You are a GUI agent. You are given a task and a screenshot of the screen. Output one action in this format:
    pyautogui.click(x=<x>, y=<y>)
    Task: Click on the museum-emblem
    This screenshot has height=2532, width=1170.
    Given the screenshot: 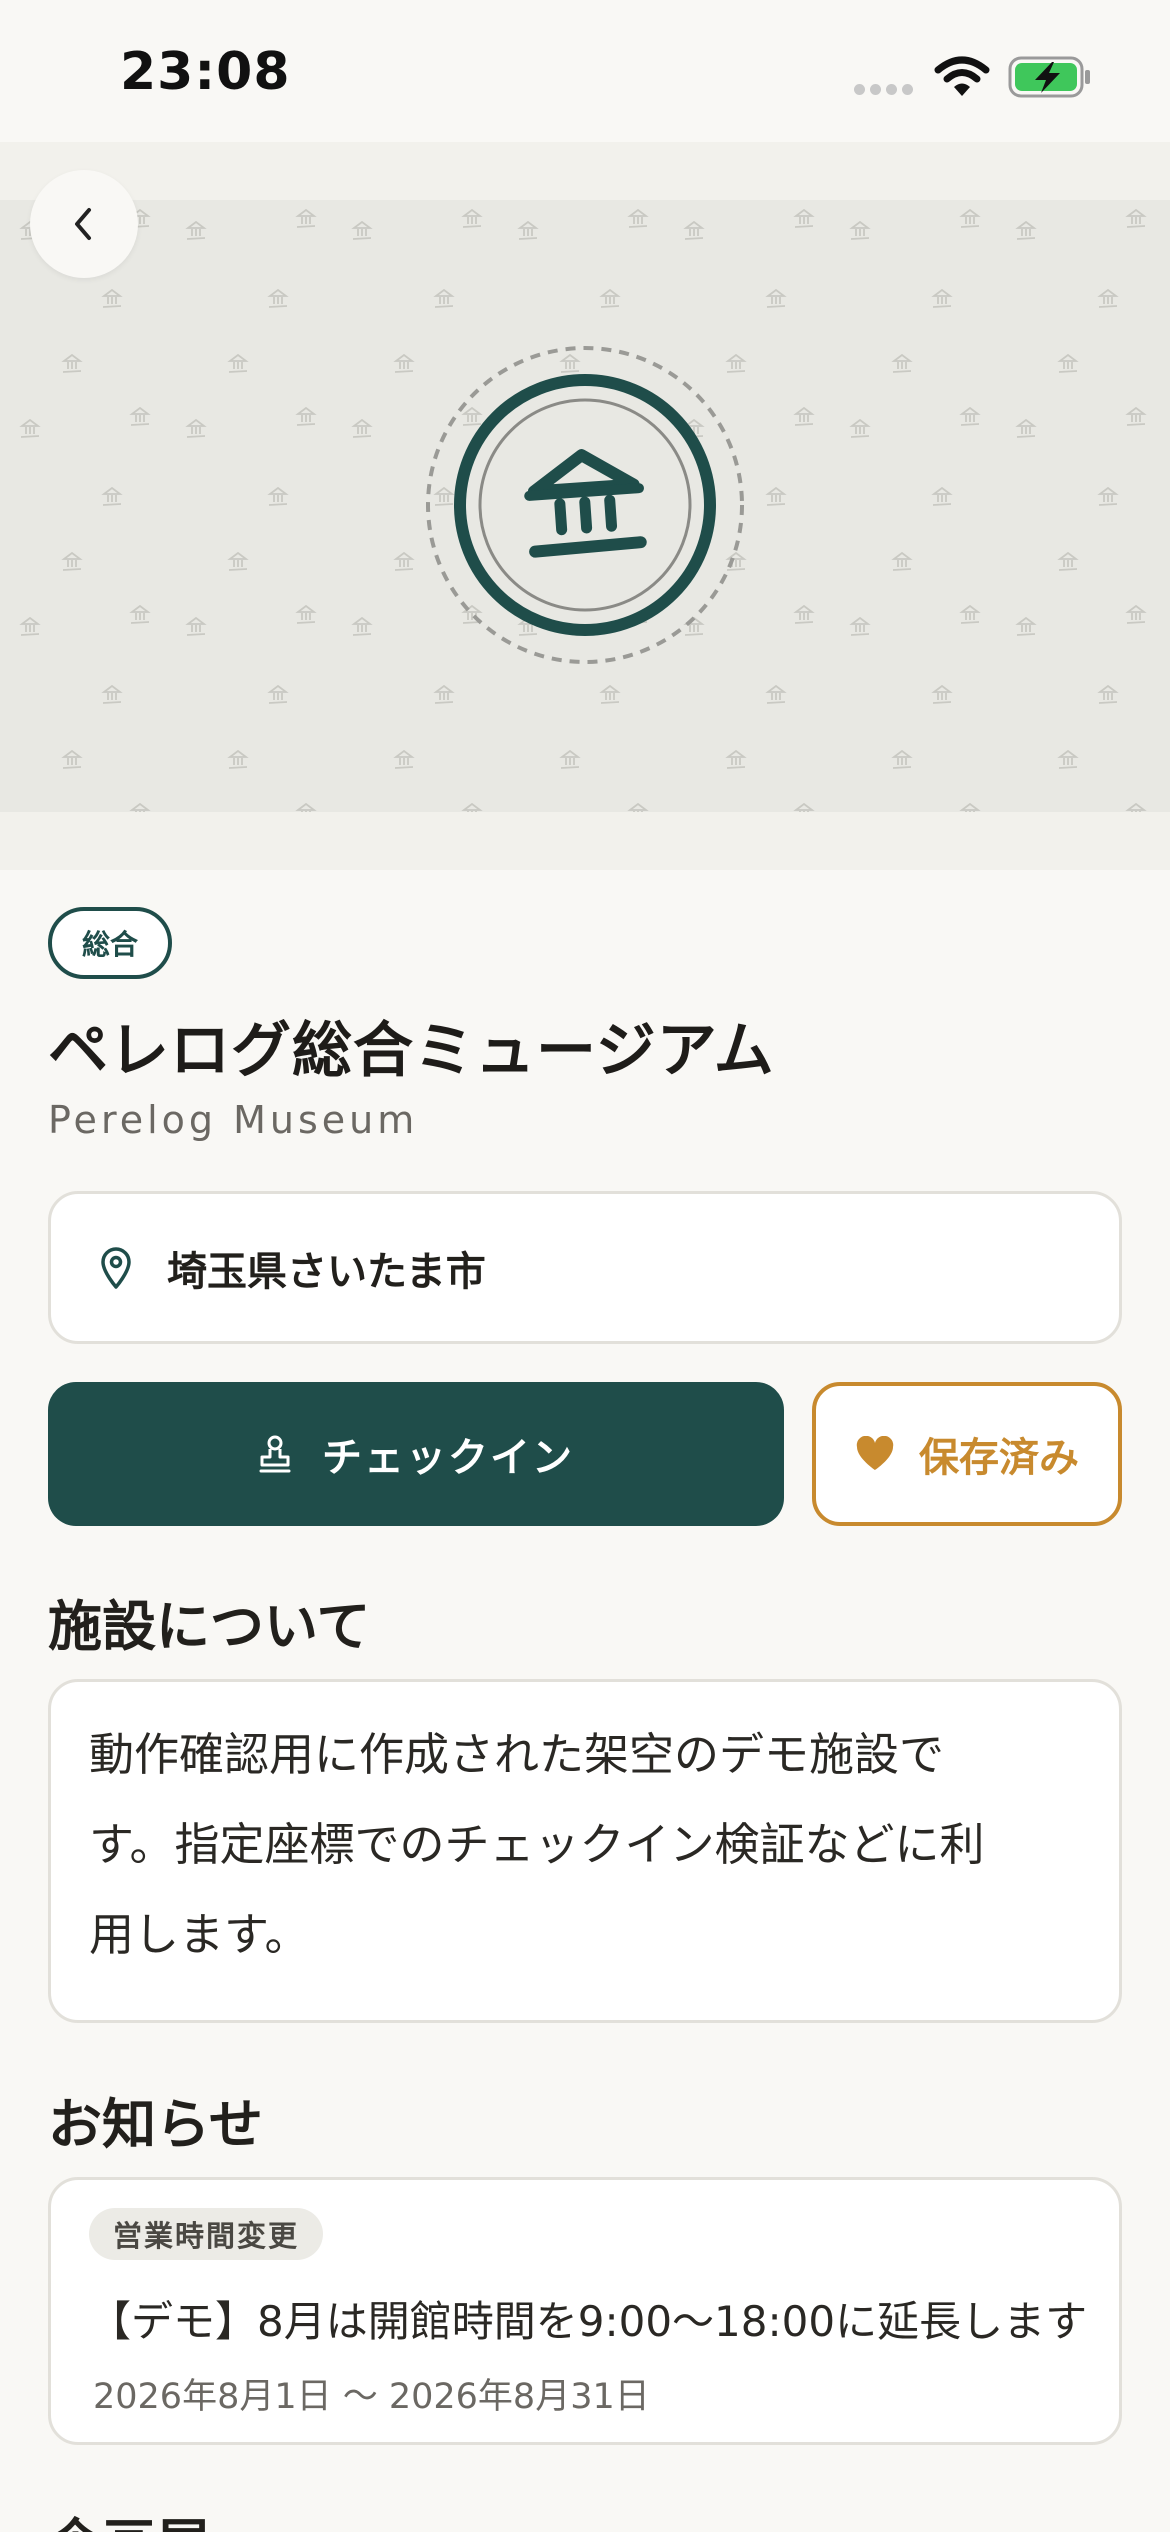 What is the action you would take?
    pyautogui.click(x=585, y=505)
    